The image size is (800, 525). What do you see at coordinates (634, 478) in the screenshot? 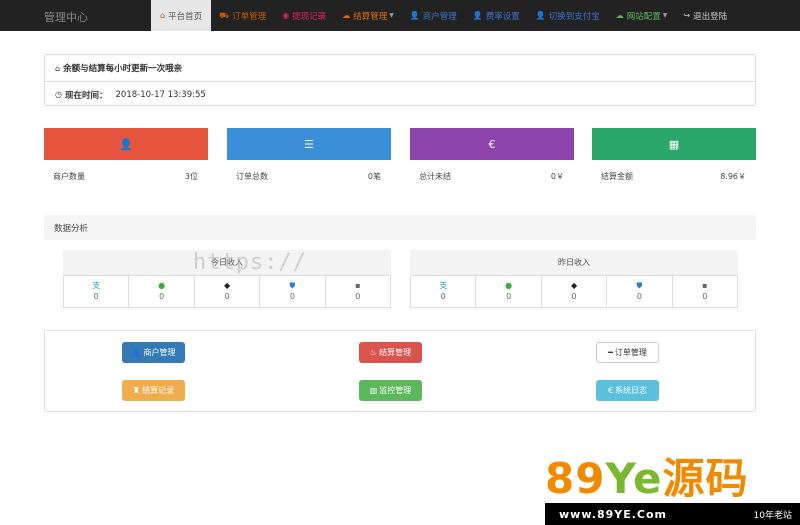
I see `logo-ye: Ye` at bounding box center [634, 478].